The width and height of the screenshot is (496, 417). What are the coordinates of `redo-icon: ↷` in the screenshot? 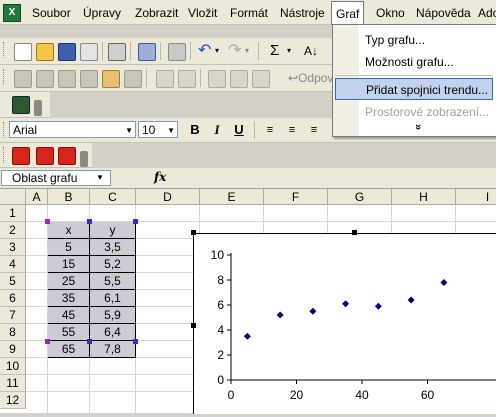 It's located at (236, 51).